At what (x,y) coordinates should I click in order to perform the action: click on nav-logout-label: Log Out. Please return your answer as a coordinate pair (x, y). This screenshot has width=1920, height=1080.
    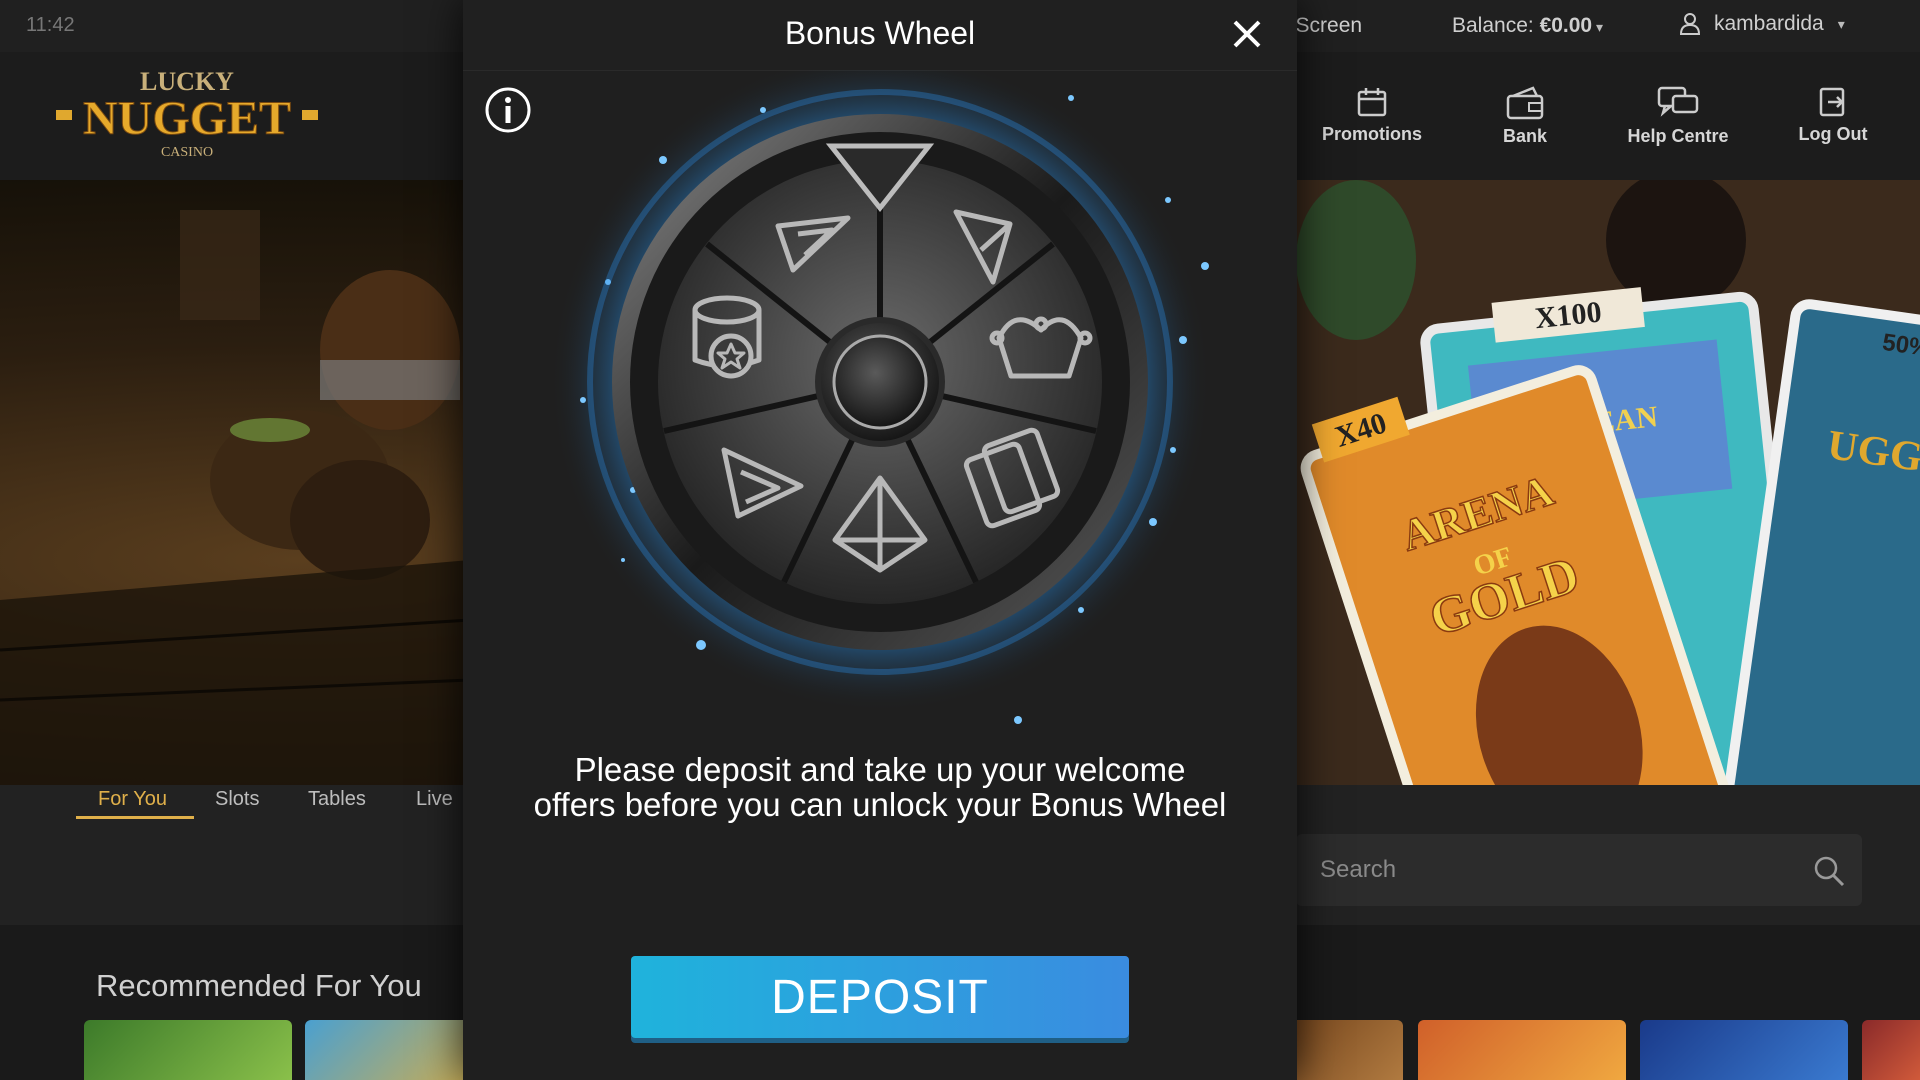
    Looking at the image, I should click on (1833, 134).